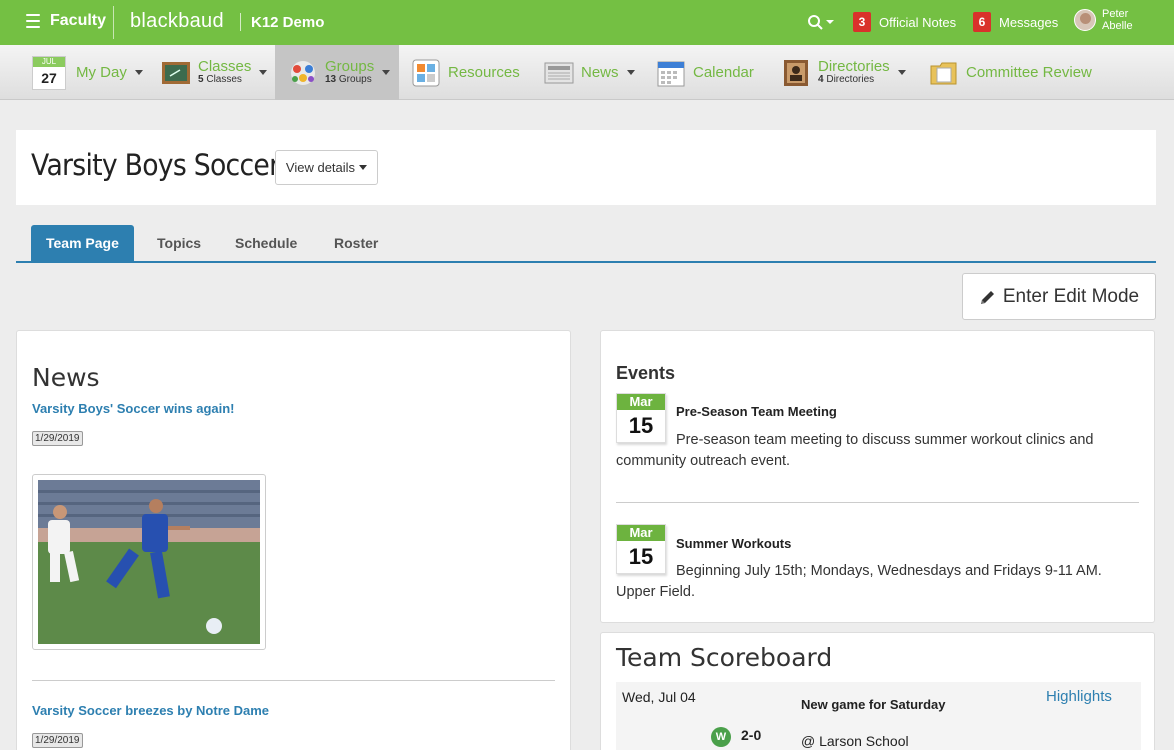 This screenshot has height=750, width=1174. Describe the element at coordinates (821, 79) in the screenshot. I see `directories-count: 4` at that location.